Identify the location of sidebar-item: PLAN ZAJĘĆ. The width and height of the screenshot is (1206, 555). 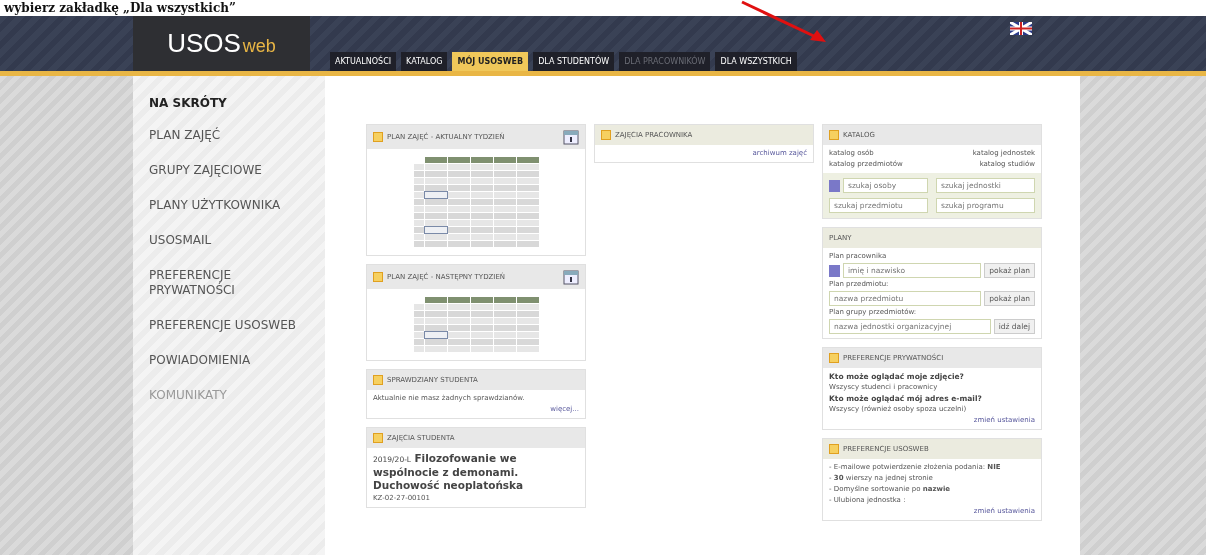
(224, 135).